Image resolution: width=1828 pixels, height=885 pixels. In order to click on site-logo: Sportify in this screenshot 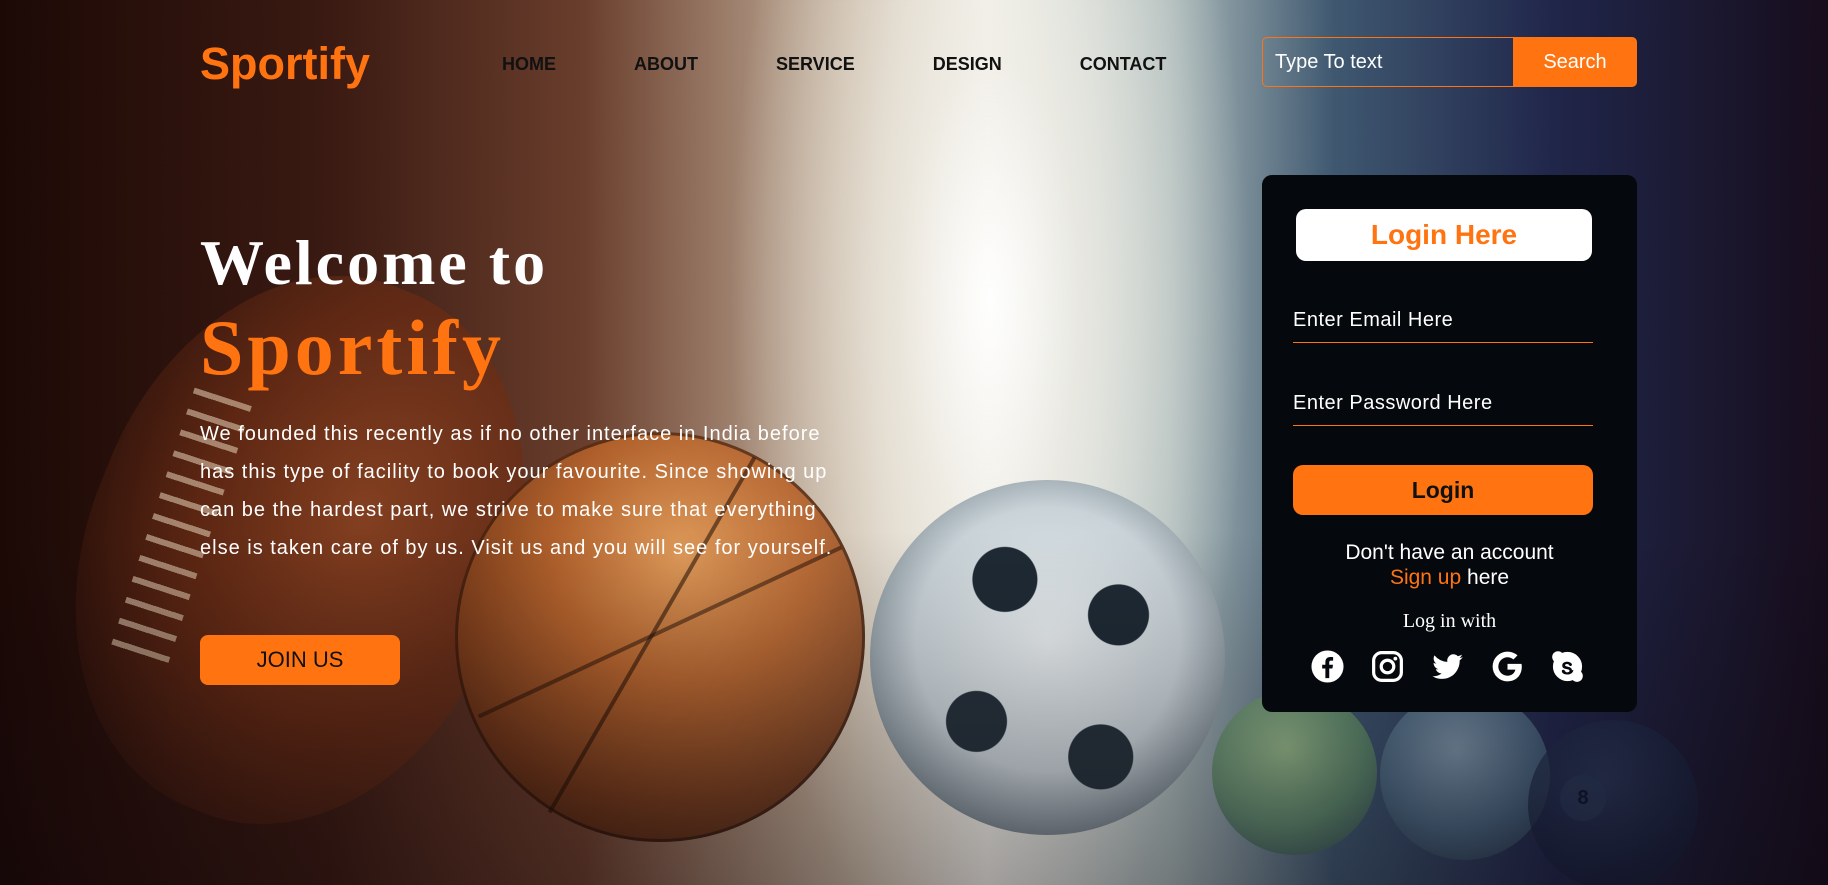, I will do `click(285, 64)`.